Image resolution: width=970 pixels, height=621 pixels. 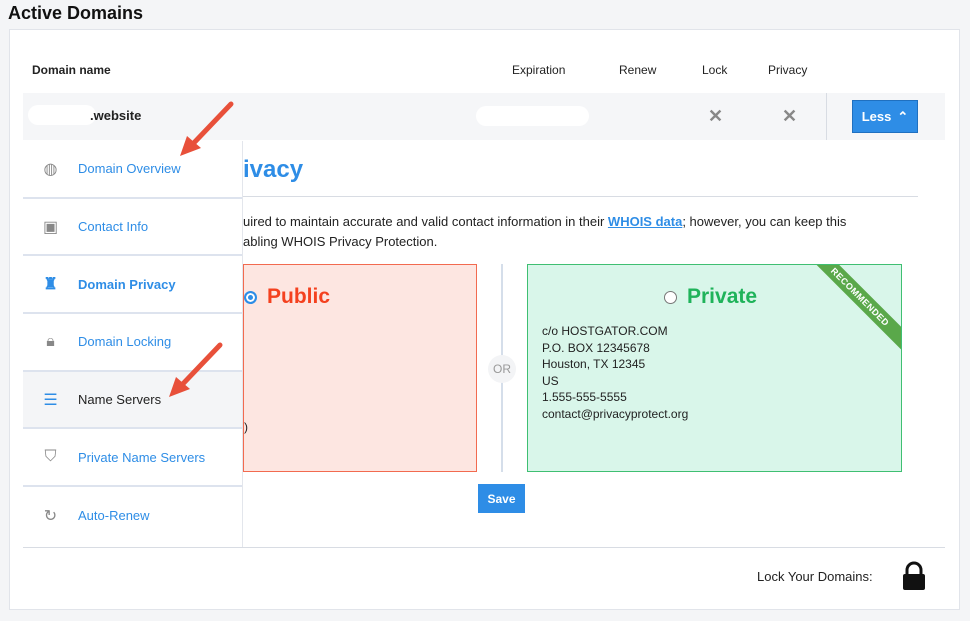 What do you see at coordinates (125, 342) in the screenshot?
I see `menu-label: Domain Locking` at bounding box center [125, 342].